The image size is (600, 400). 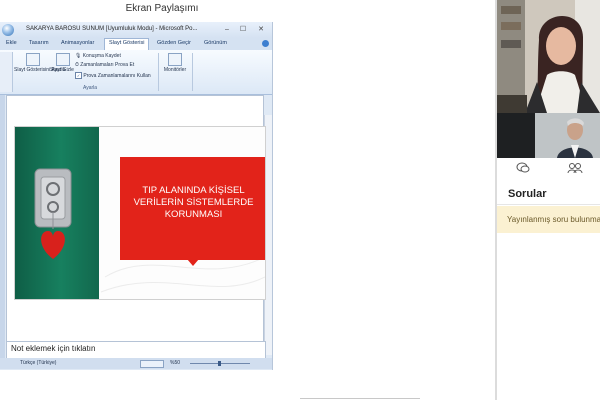 What do you see at coordinates (38, 363) in the screenshot?
I see `status-language: Türkçe (Türkiye)` at bounding box center [38, 363].